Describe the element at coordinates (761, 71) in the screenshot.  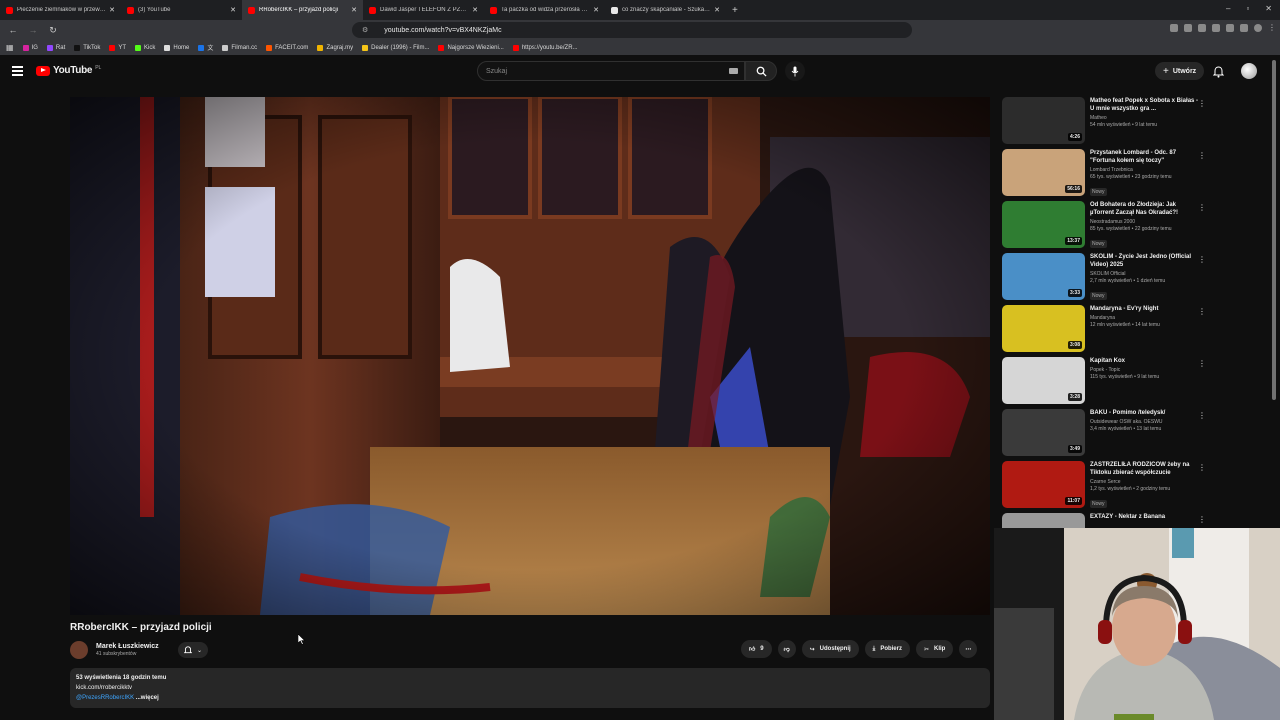
I see `search-button` at that location.